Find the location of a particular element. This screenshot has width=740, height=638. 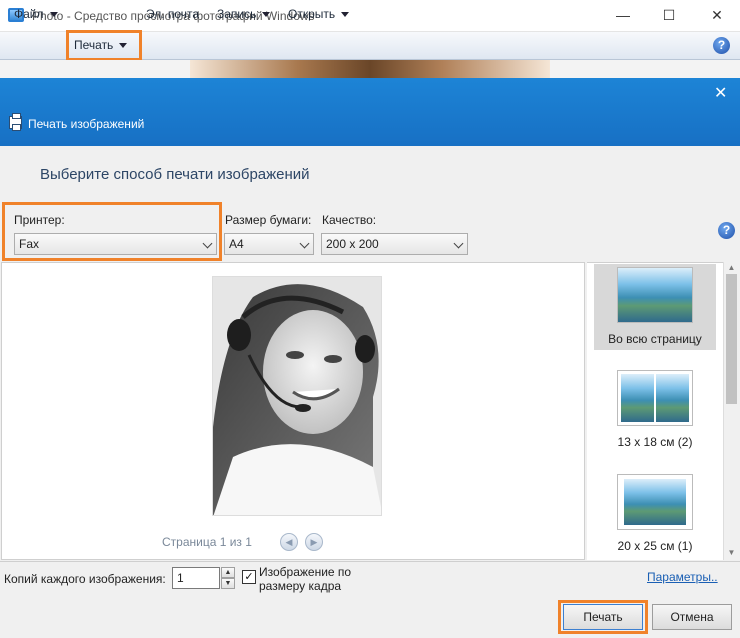

layout-20x25: 20 x 25 см (1) is located at coordinates (655, 515).